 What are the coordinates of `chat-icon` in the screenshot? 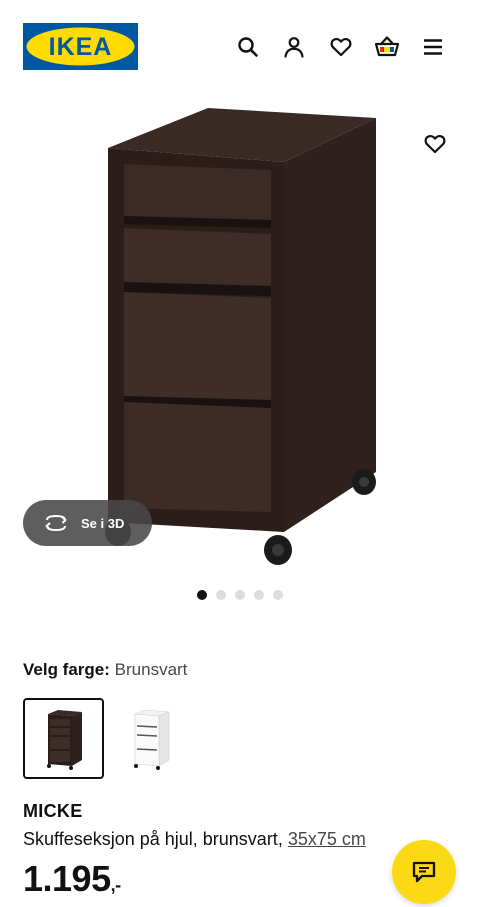 It's located at (424, 872).